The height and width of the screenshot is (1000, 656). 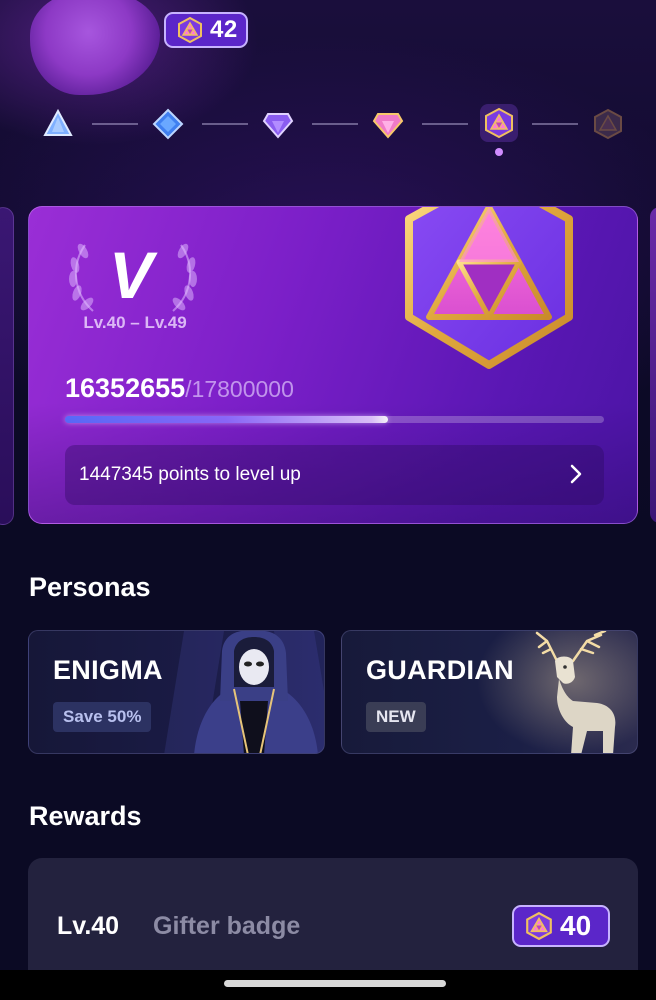 I want to click on persona-card-guardian: GUARDIAN NEW, so click(x=489, y=692).